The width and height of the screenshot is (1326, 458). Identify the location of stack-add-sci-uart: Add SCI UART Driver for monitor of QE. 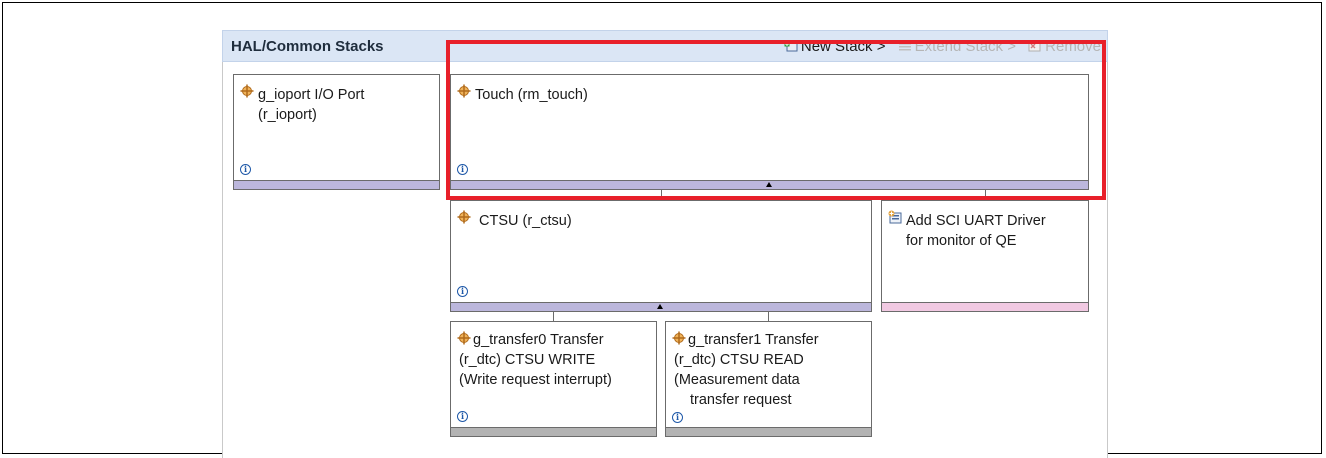
(985, 256).